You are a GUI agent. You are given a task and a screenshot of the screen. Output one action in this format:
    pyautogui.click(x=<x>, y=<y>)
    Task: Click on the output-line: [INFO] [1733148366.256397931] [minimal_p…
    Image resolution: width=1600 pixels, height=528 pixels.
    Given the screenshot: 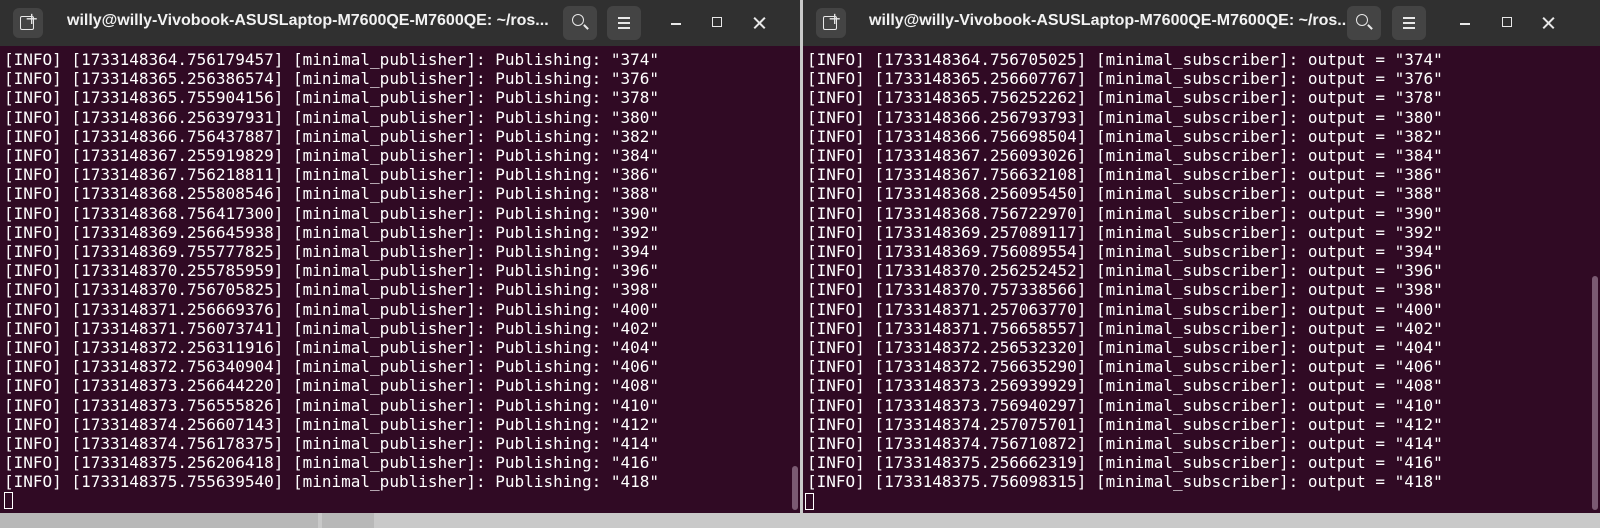 What is the action you would take?
    pyautogui.click(x=332, y=117)
    